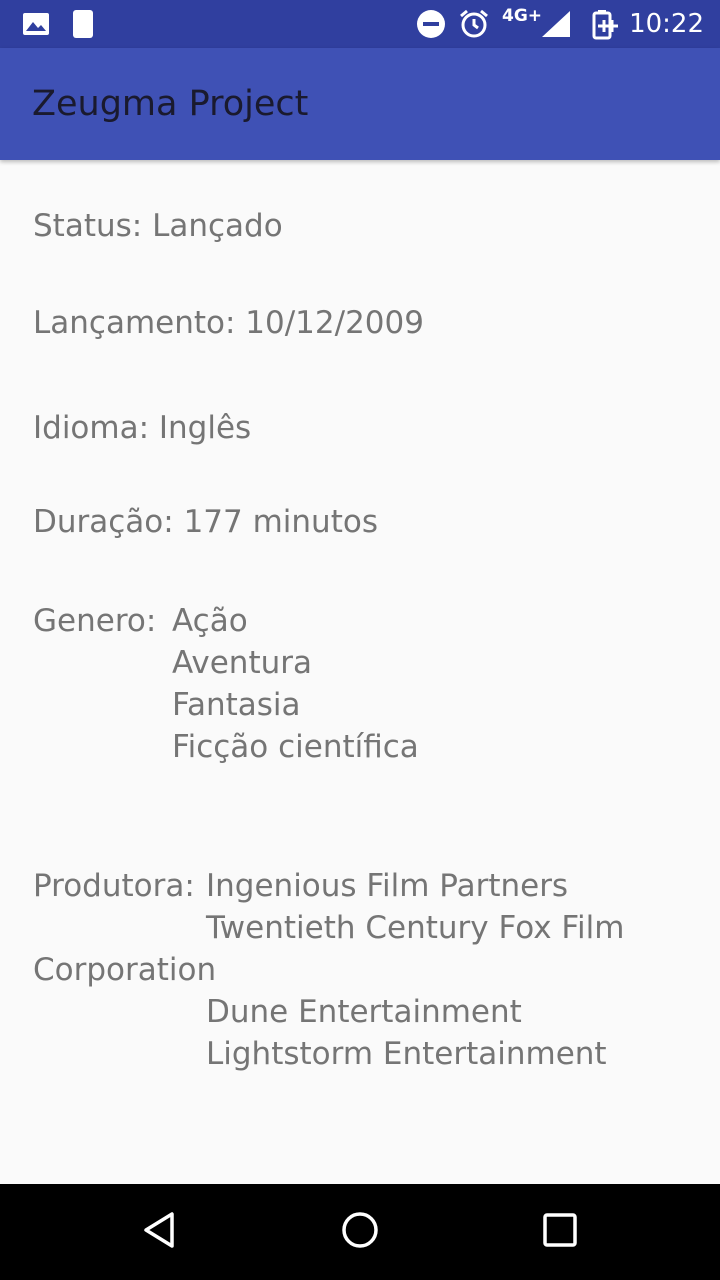  Describe the element at coordinates (406, 1054) in the screenshot. I see `producer-item: Lightstorm Entertainment` at that location.